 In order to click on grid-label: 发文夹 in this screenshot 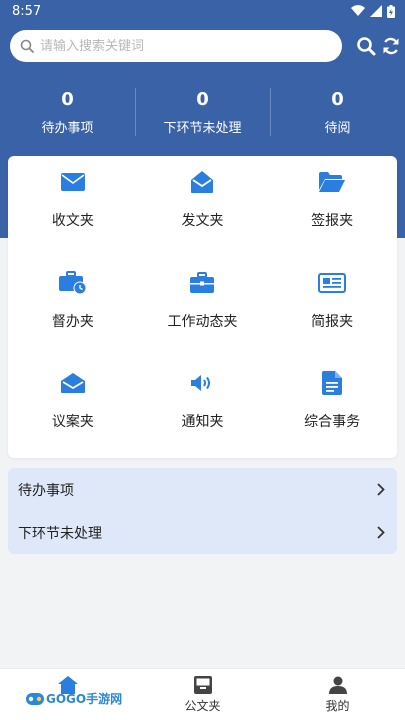, I will do `click(202, 221)`.